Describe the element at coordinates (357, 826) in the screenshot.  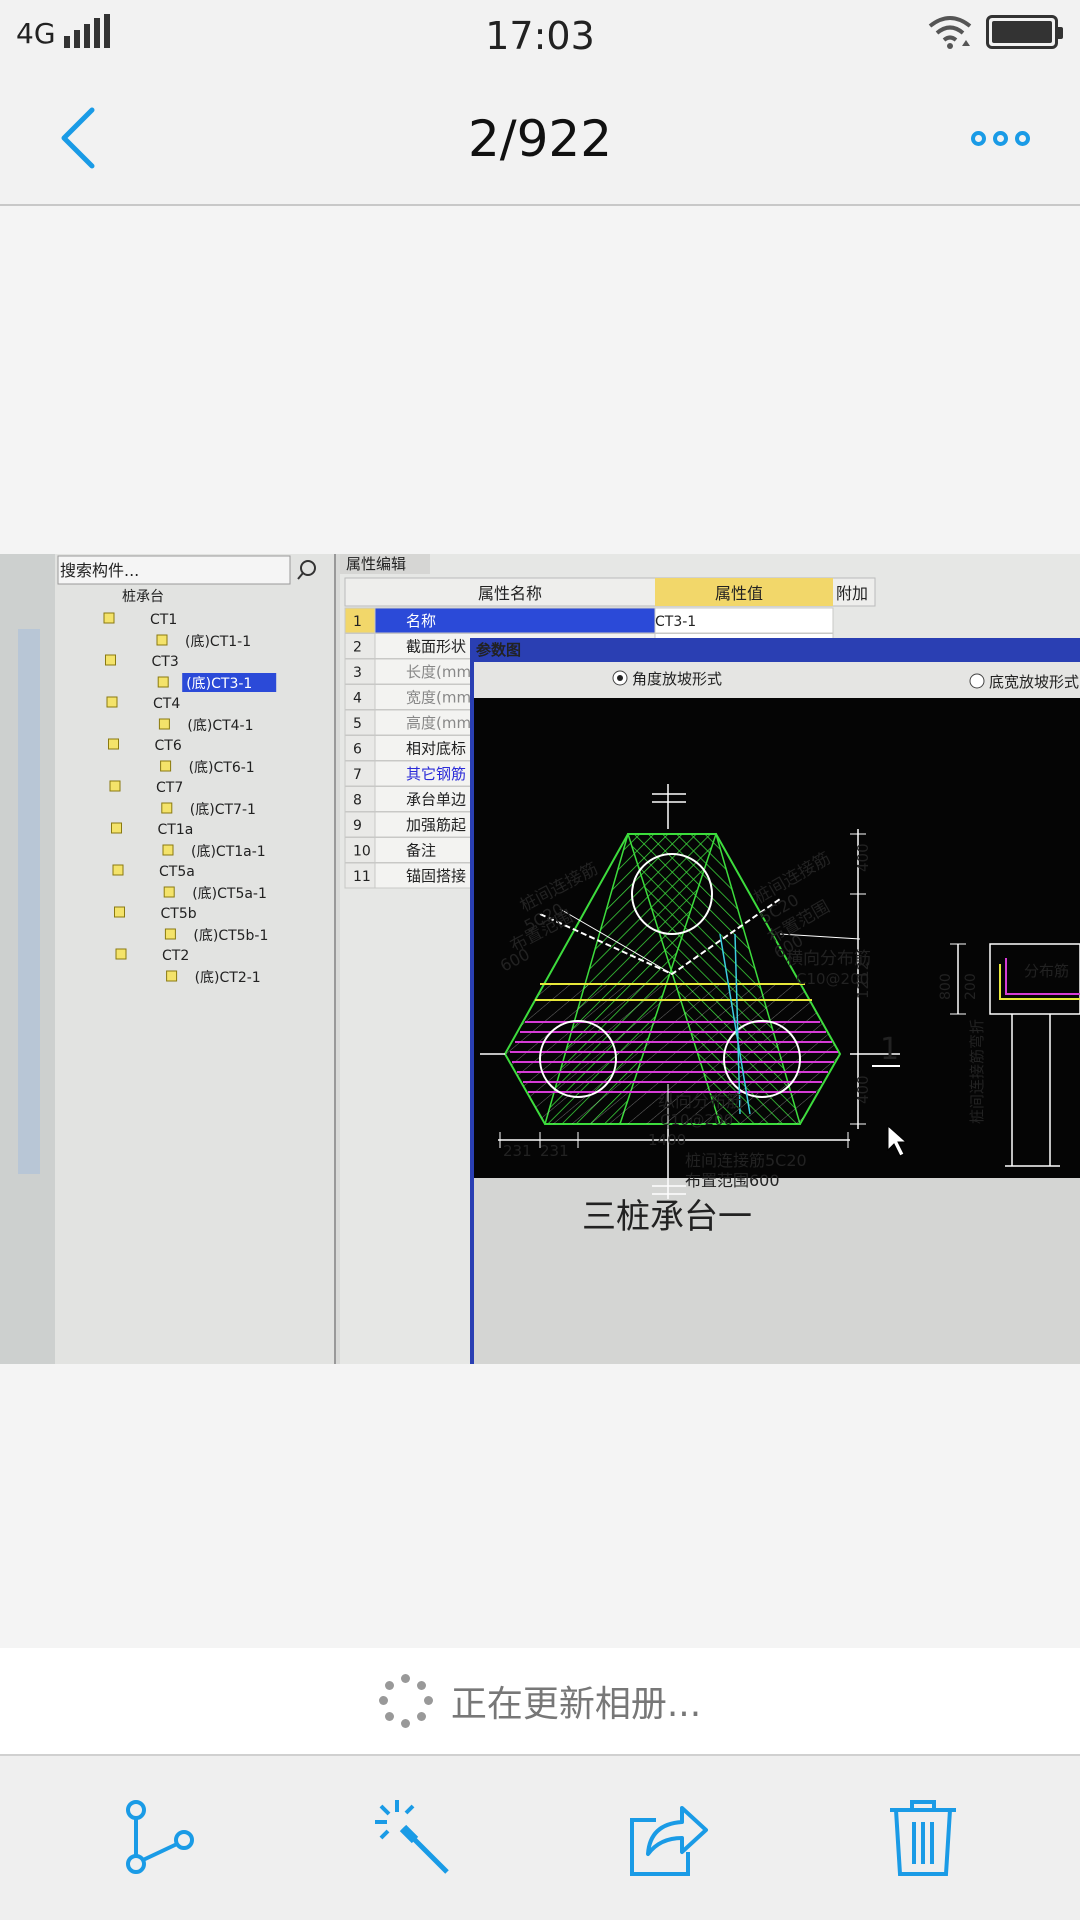
I see `row-number: 9` at that location.